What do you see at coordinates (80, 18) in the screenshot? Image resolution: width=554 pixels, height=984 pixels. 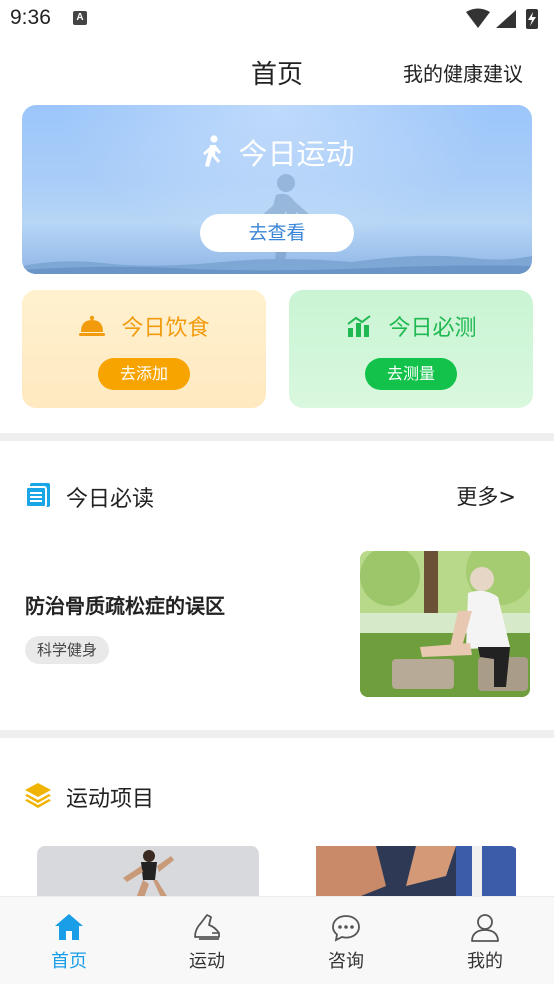 I see `notification-app-icon: A` at bounding box center [80, 18].